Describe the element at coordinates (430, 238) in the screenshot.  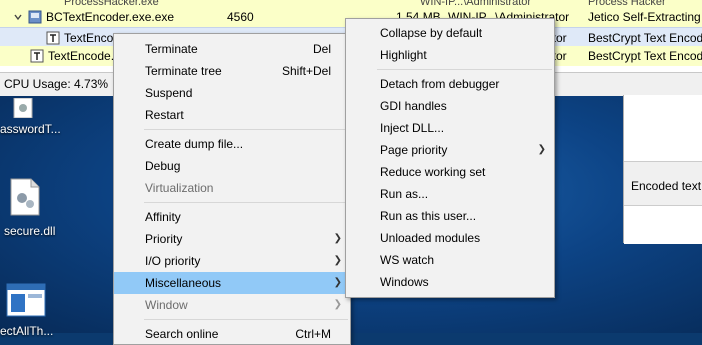
I see `menu-item-label: Unloaded modules` at that location.